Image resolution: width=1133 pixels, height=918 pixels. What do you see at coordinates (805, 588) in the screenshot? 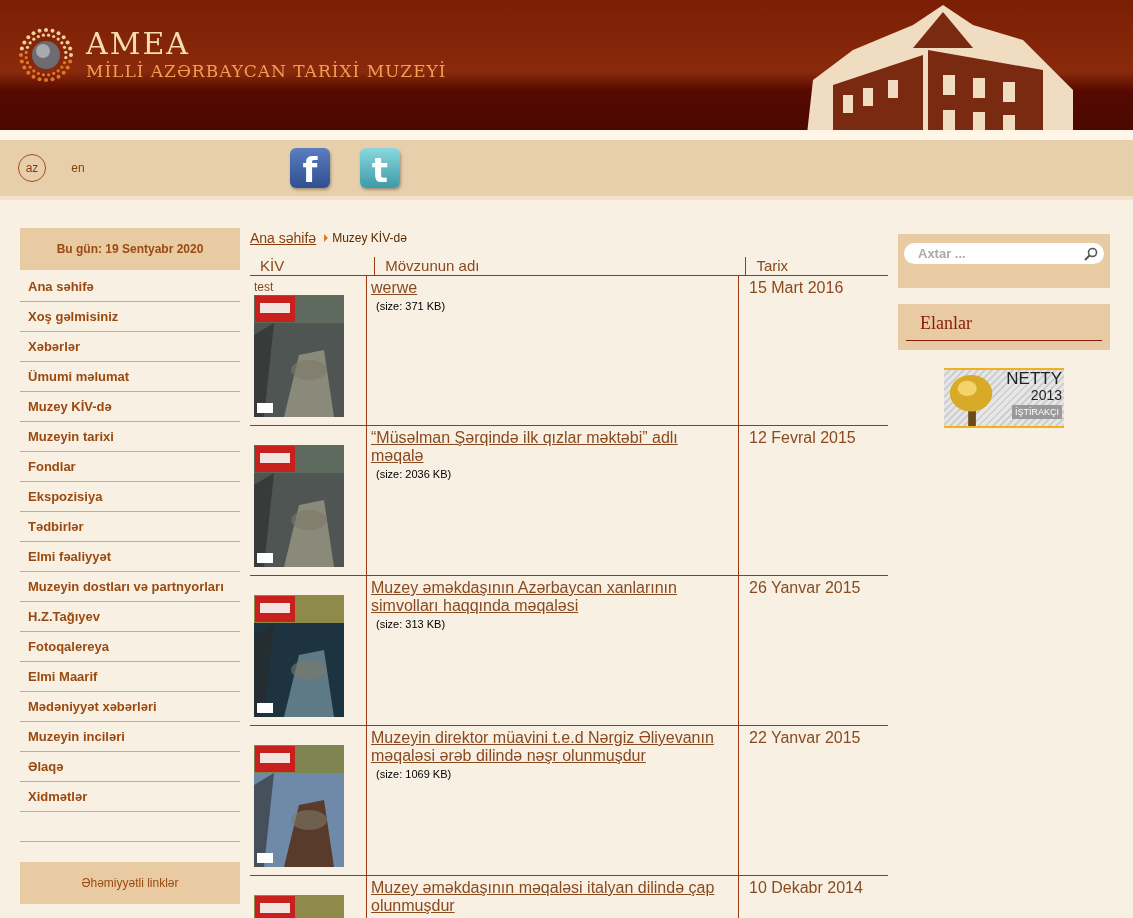
I see `article-date: 26 Yanvar 2015` at bounding box center [805, 588].